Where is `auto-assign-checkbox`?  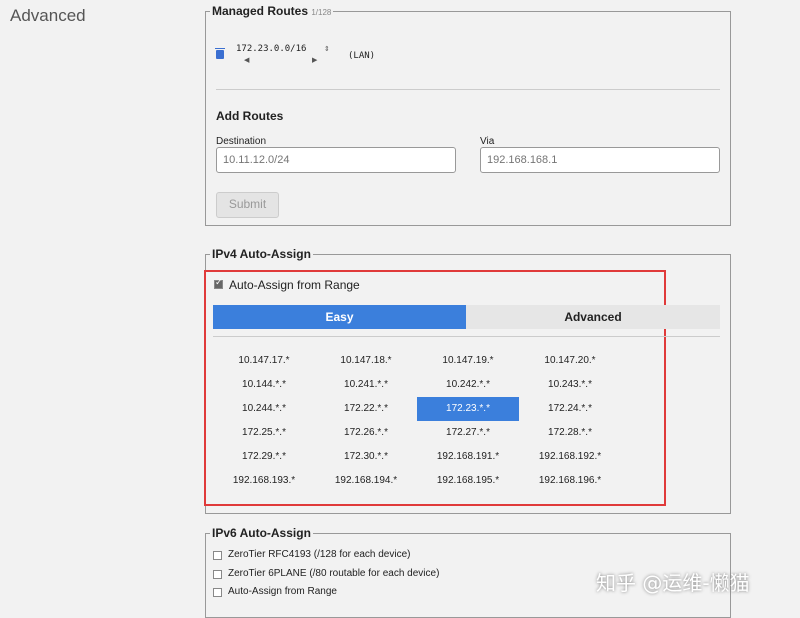
auto-assign-checkbox is located at coordinates (218, 283).